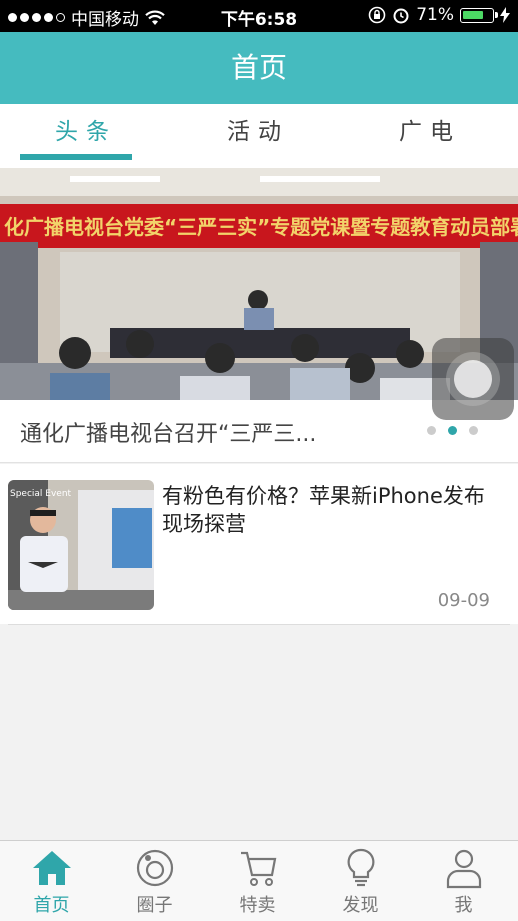 The image size is (518, 921). Describe the element at coordinates (259, 16) in the screenshot. I see `status-bar: 中国移动 下午6:58 71%` at that location.